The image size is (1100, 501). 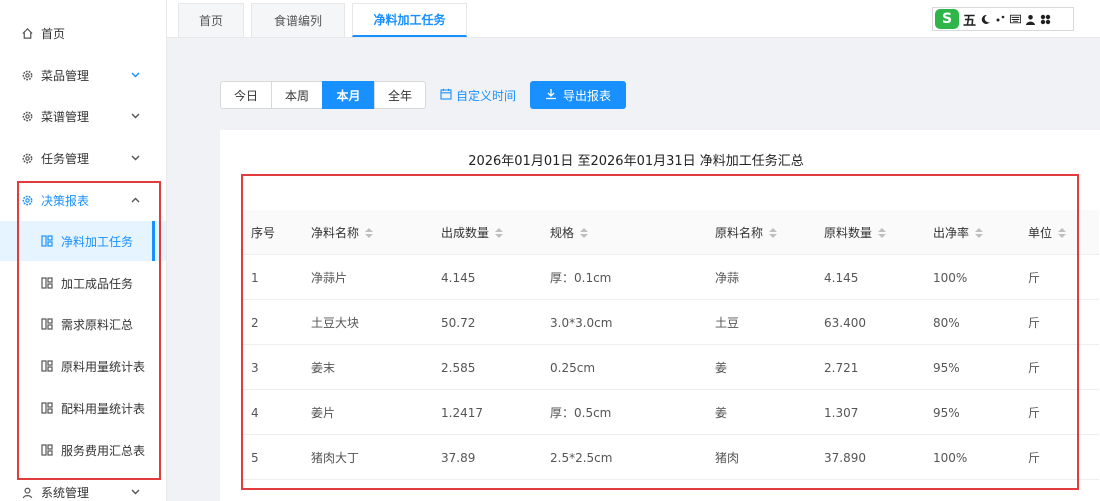 I want to click on cell-clean-name: 净蒜片, so click(x=329, y=278).